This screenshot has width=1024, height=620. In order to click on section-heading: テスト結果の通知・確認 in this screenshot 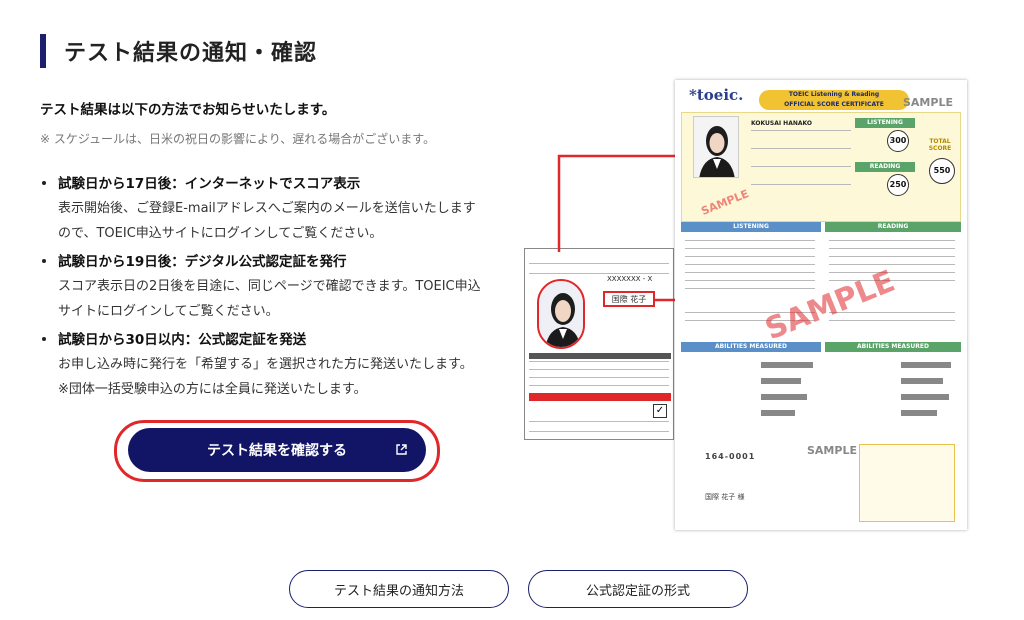, I will do `click(178, 51)`.